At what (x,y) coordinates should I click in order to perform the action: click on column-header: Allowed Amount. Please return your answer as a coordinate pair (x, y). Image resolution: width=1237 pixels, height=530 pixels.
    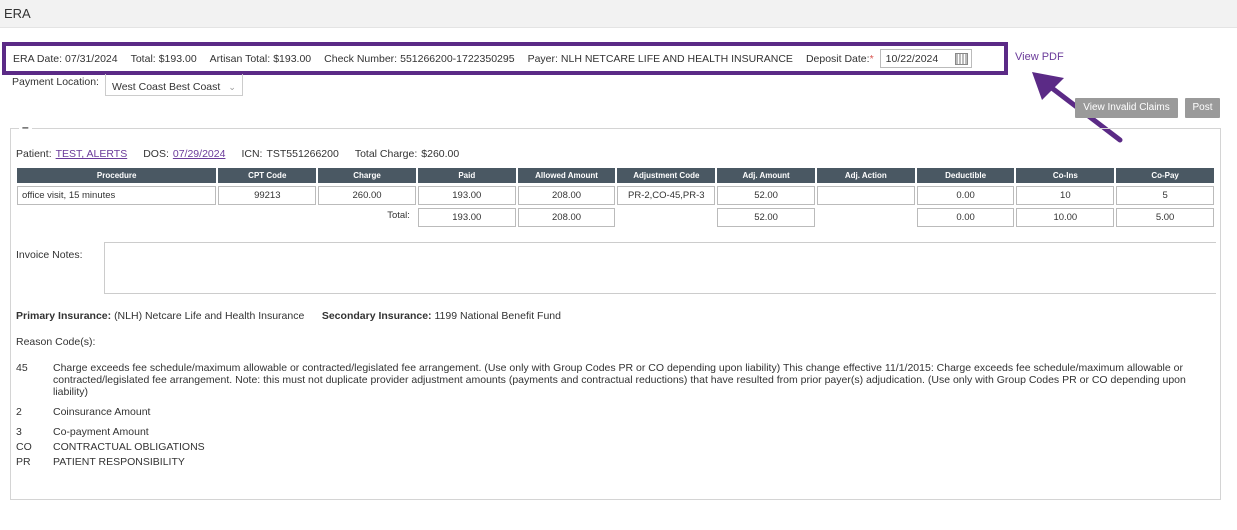
    Looking at the image, I should click on (566, 175).